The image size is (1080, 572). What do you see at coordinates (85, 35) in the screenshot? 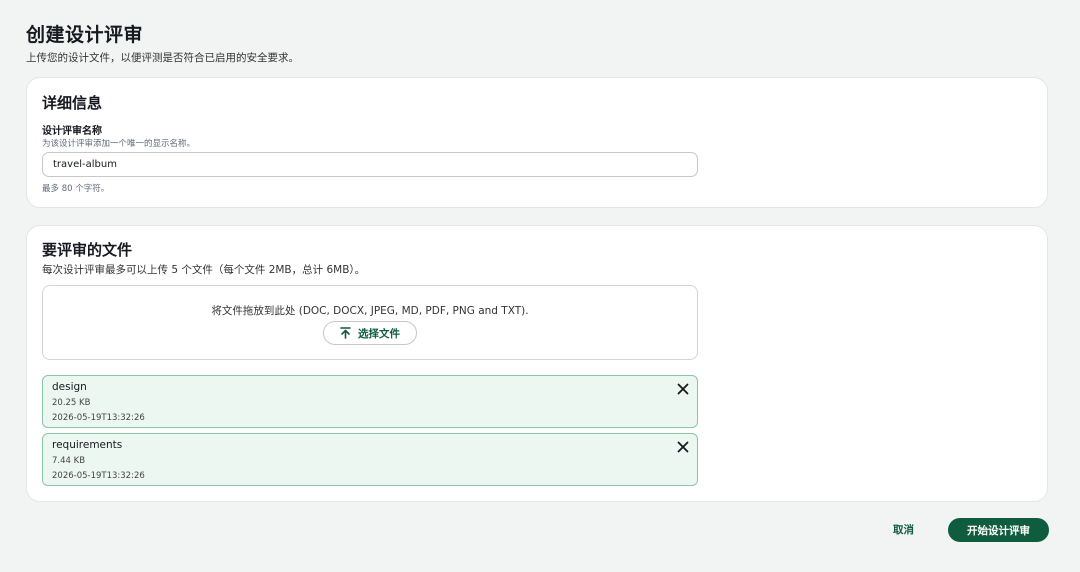
I see `page-title: 创建设计评审` at bounding box center [85, 35].